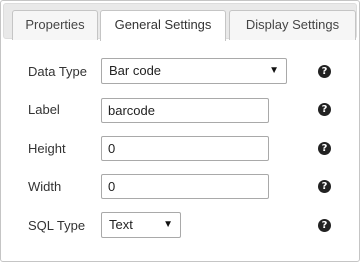 Image resolution: width=360 pixels, height=262 pixels. I want to click on data-type-select: Bar code ▼, so click(194, 71).